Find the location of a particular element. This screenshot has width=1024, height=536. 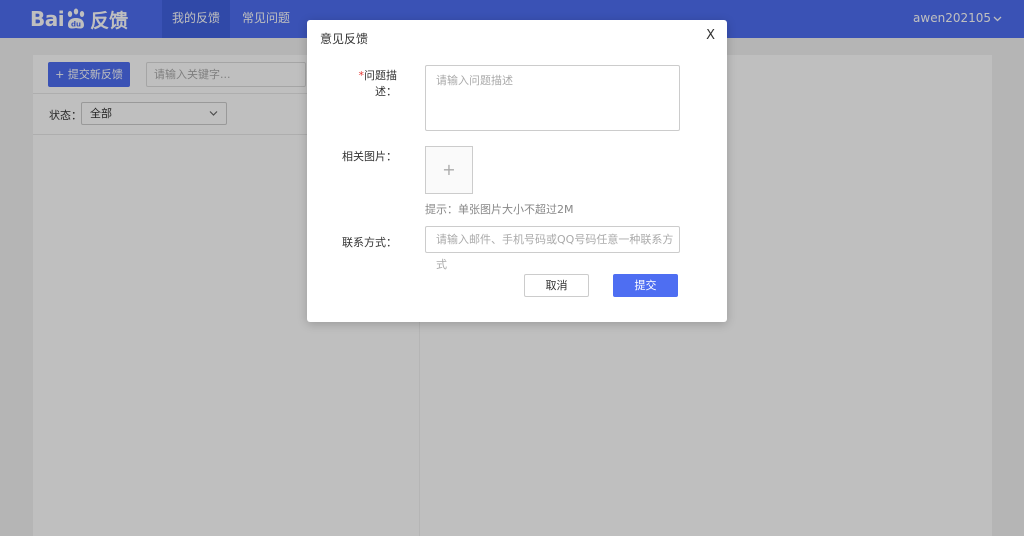

submit-button: 提交 is located at coordinates (645, 285).